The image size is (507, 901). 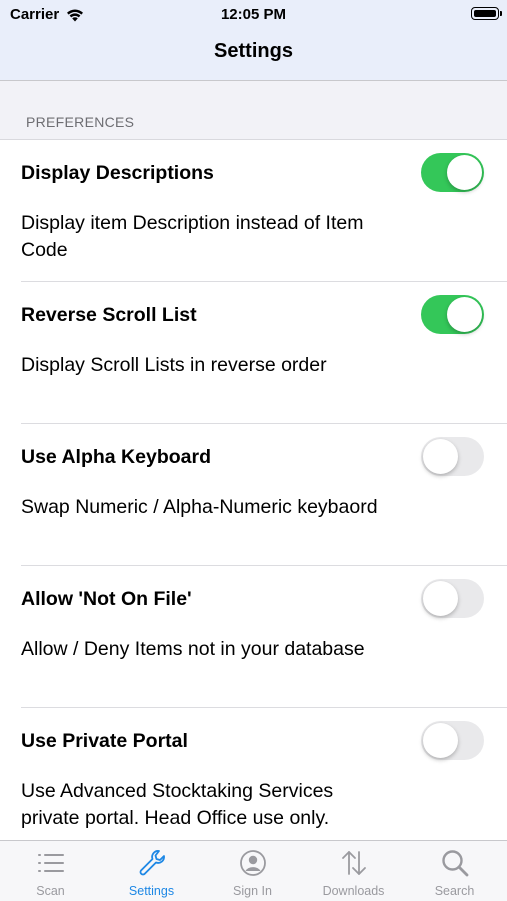 I want to click on setting-description: Display Scroll Lists in reverse order, so click(x=174, y=365).